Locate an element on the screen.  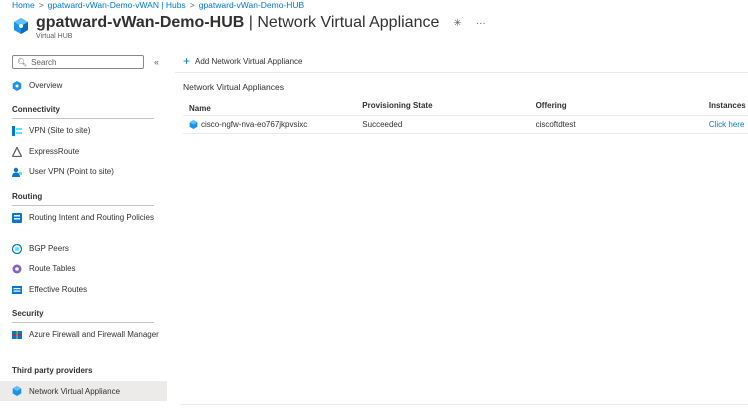
search-placeholder: Search is located at coordinates (44, 62).